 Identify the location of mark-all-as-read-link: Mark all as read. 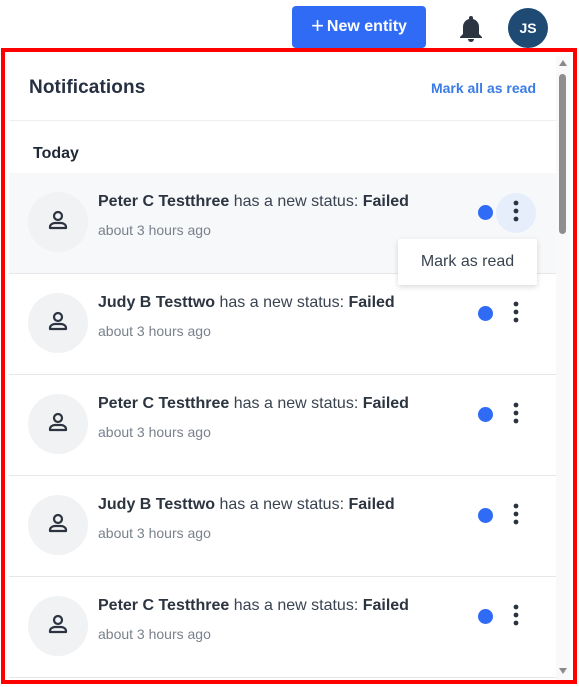
(483, 88).